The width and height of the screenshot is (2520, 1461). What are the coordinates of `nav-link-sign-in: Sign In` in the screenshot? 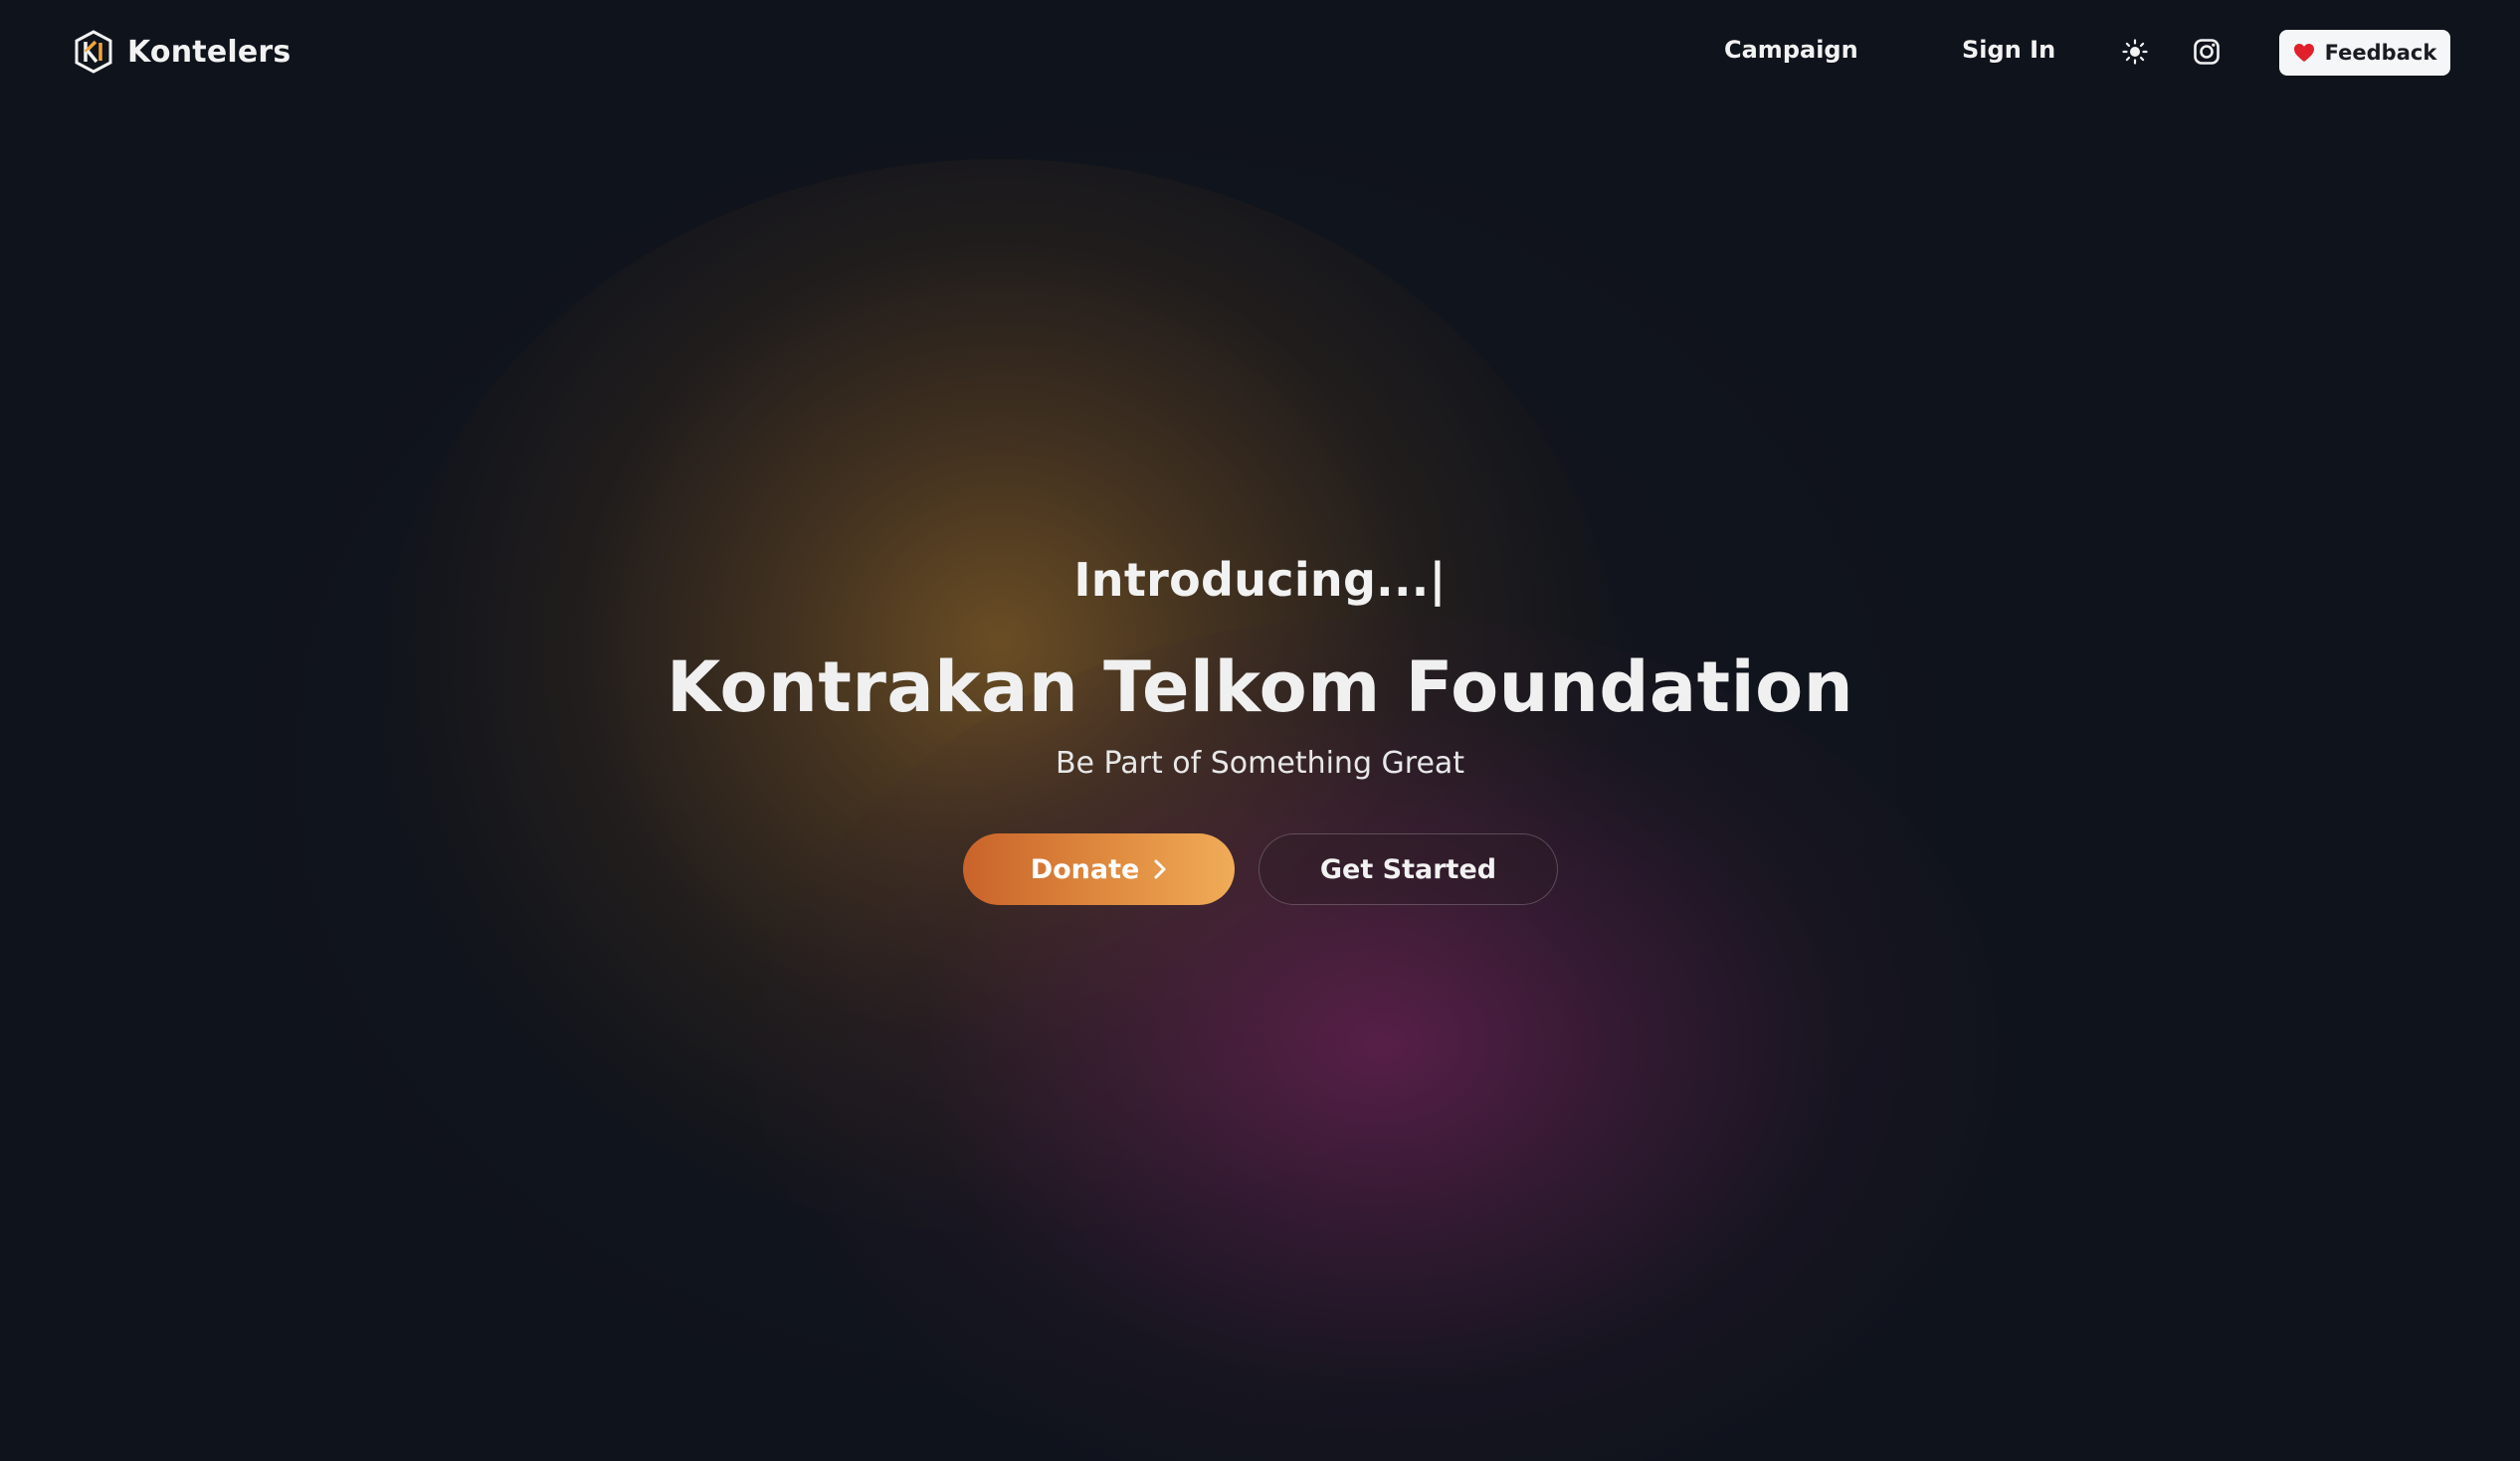 It's located at (2008, 50).